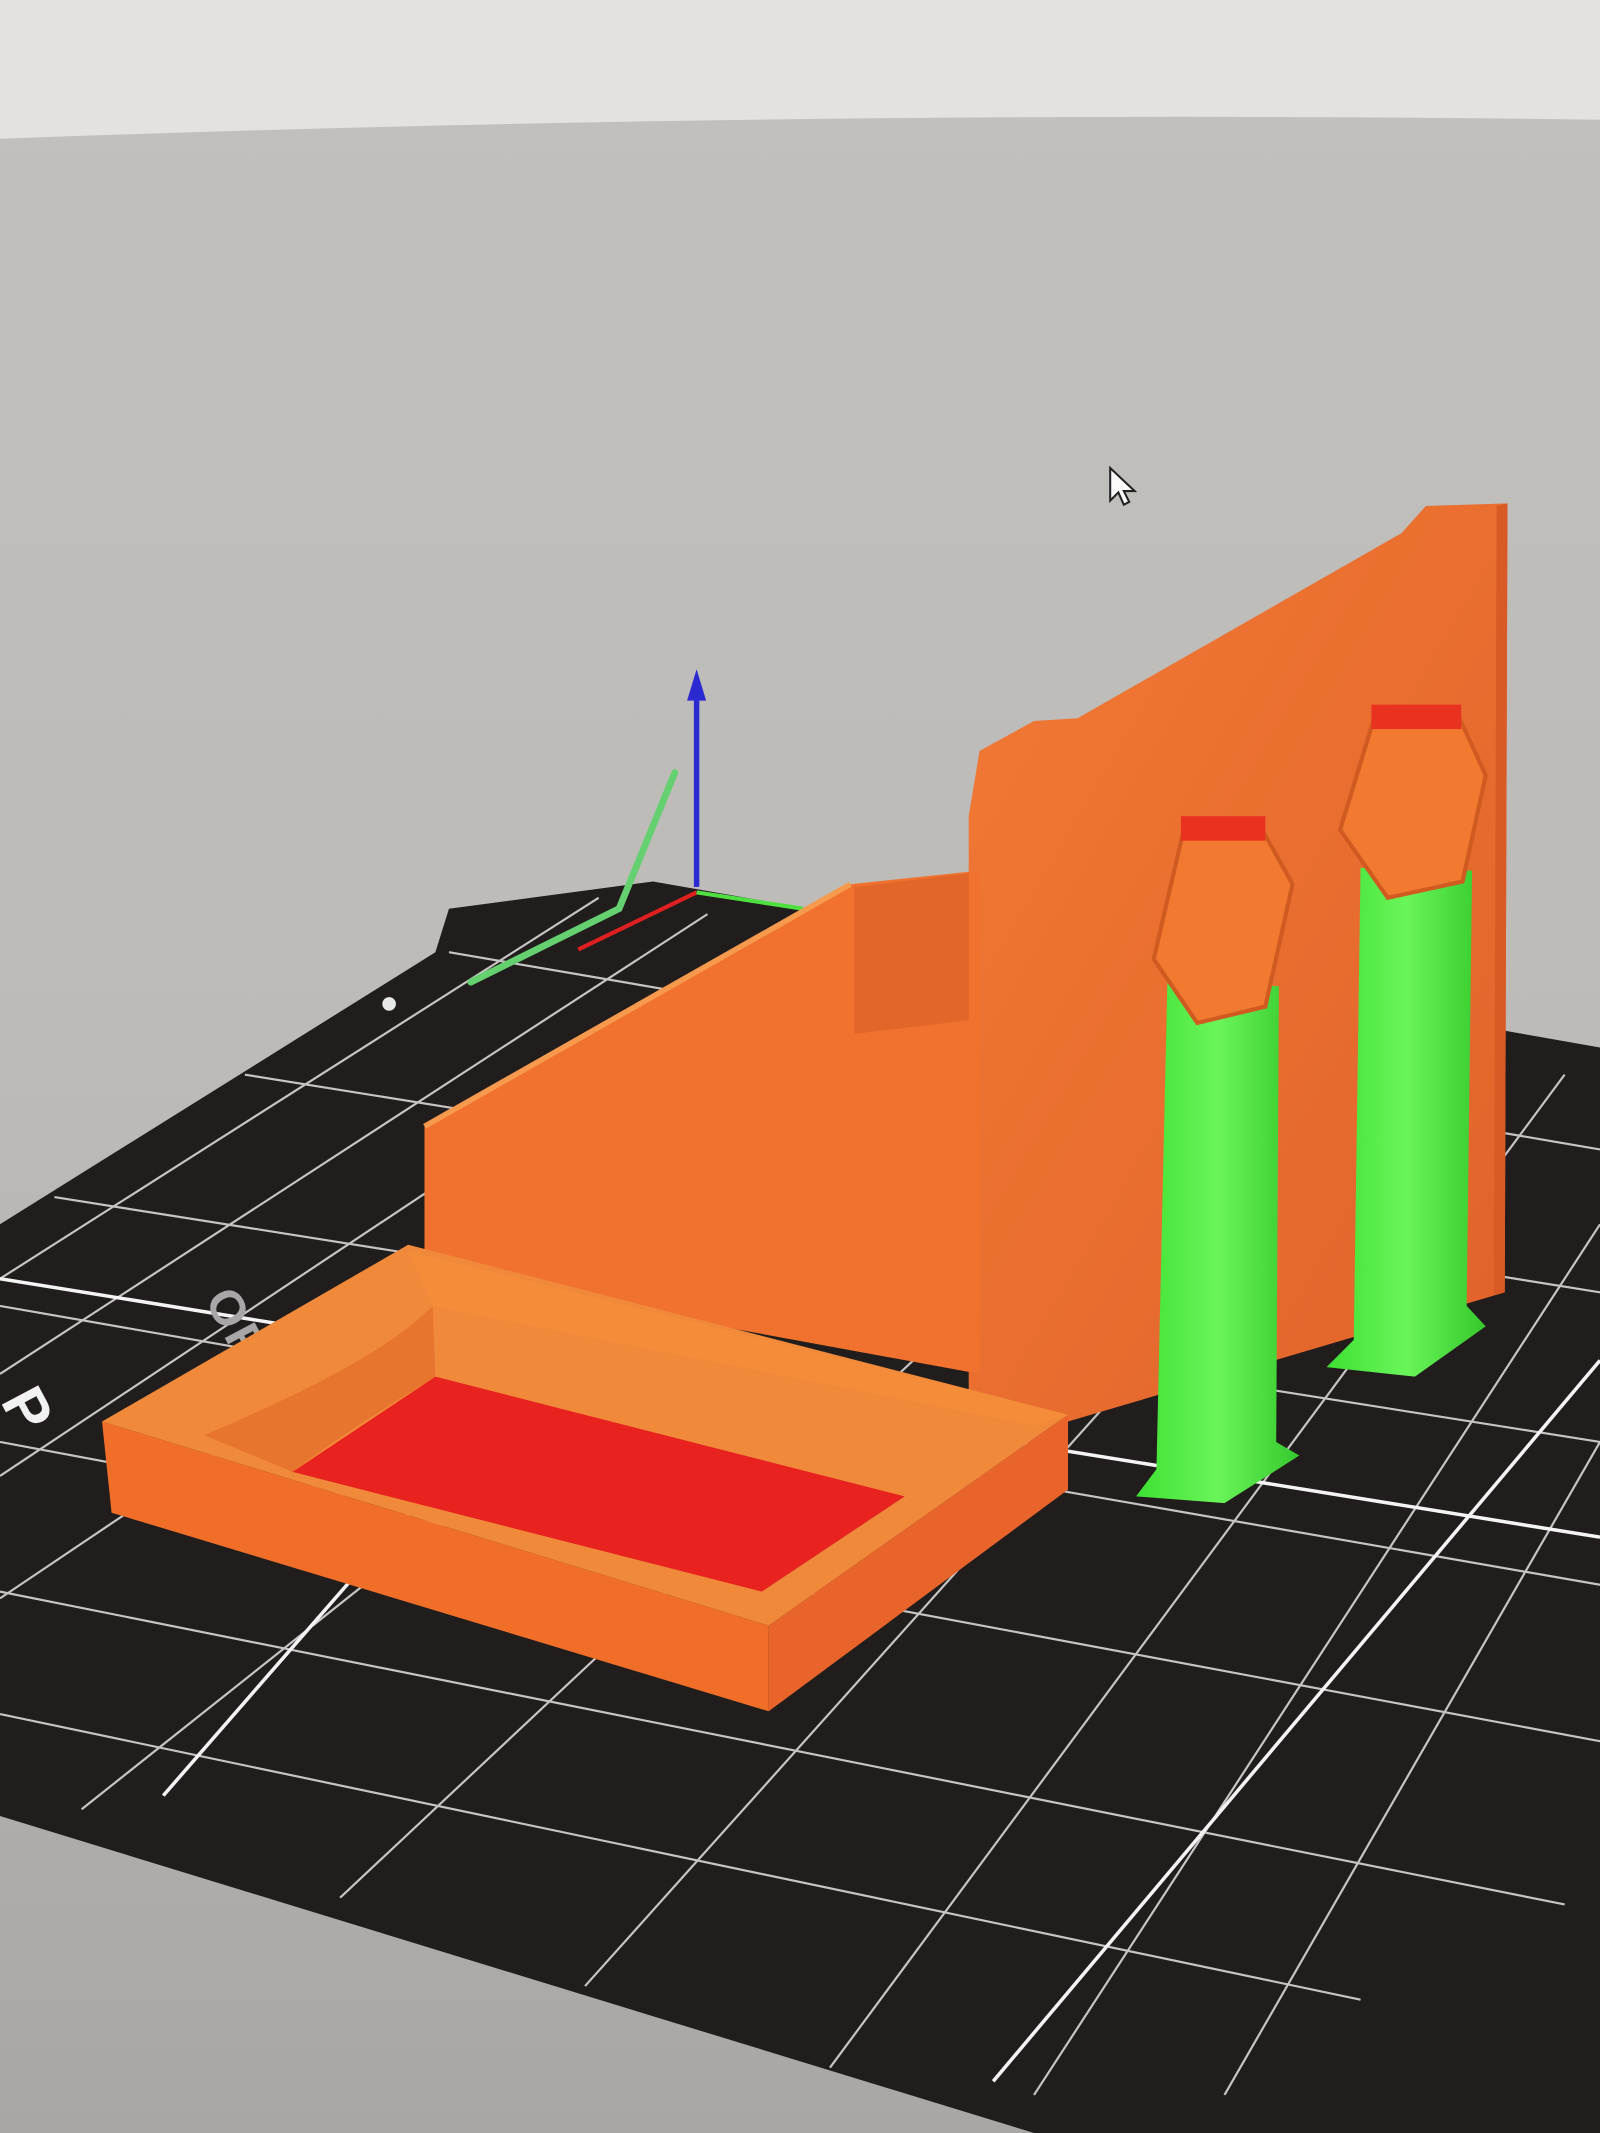 Image resolution: width=1600 pixels, height=2133 pixels. Describe the element at coordinates (389, 1004) in the screenshot. I see `bed-mount-hole` at that location.